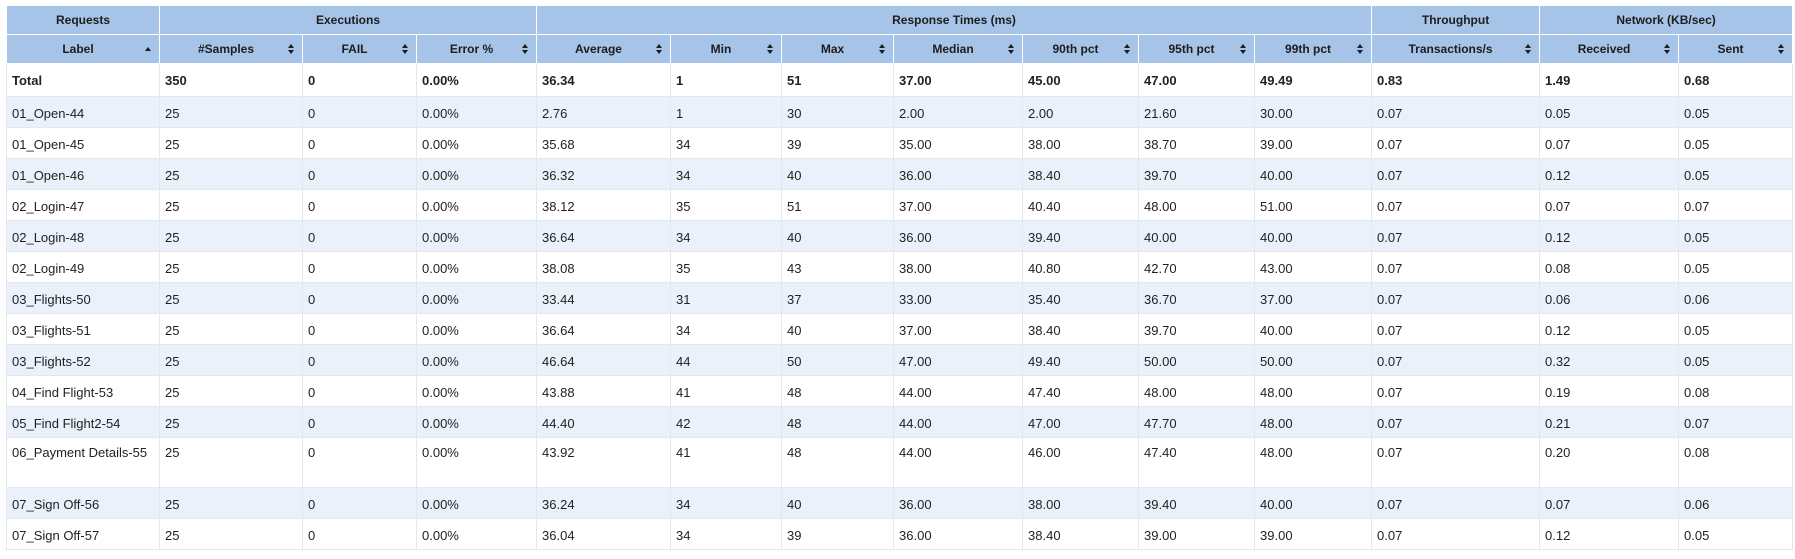  I want to click on col-header-p99-text: 99th pct, so click(1308, 49).